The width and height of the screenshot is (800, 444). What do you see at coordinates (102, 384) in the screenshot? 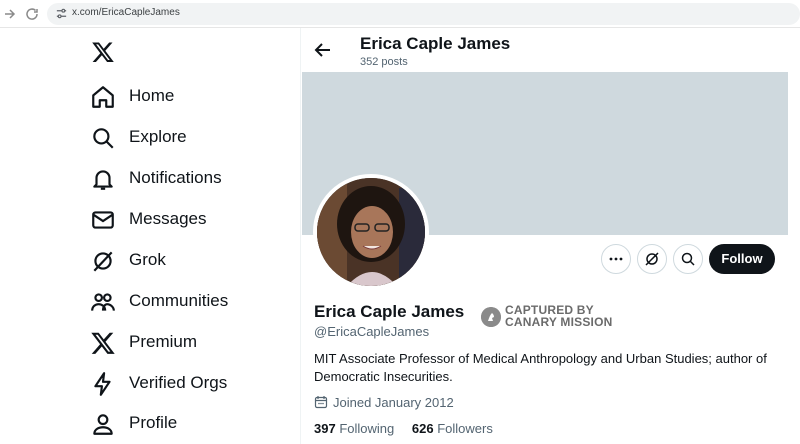
I see `lightning-icon` at bounding box center [102, 384].